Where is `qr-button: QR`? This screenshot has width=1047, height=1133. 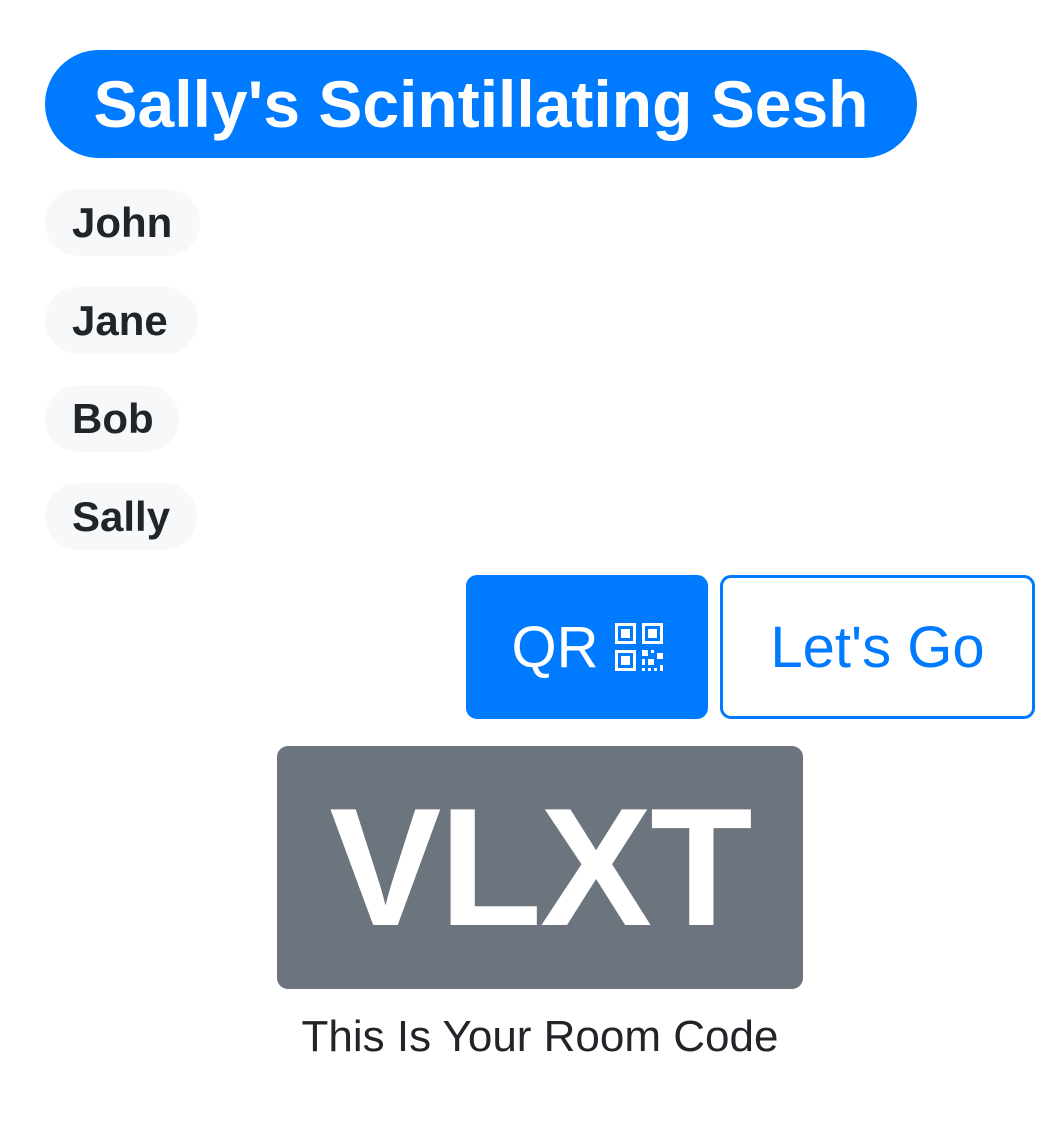 qr-button: QR is located at coordinates (587, 647).